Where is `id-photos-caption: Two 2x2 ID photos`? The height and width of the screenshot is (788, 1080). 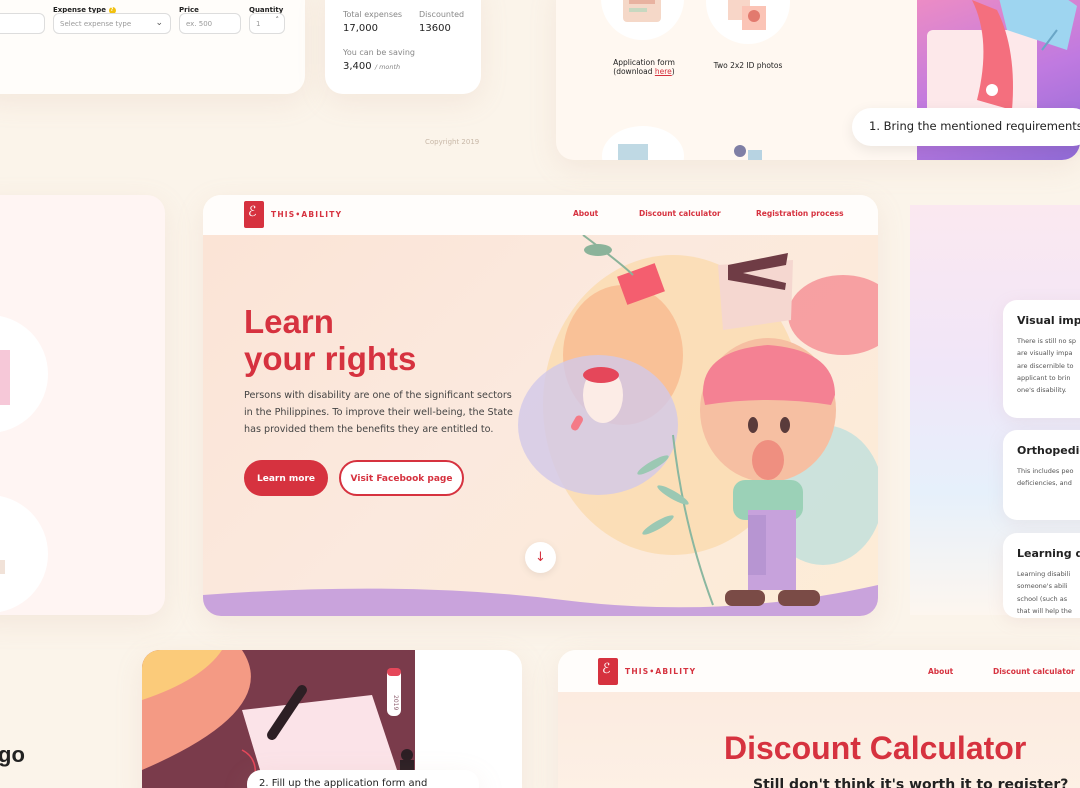
id-photos-caption: Two 2x2 ID photos is located at coordinates (748, 65).